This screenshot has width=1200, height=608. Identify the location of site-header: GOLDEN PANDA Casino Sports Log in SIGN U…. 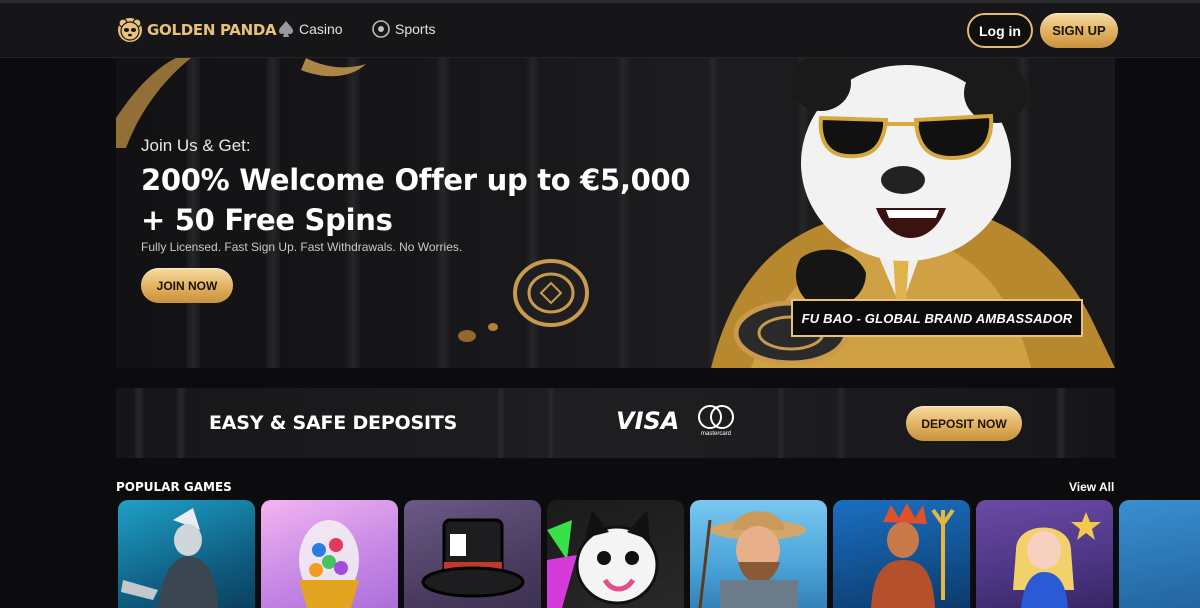
(600, 30).